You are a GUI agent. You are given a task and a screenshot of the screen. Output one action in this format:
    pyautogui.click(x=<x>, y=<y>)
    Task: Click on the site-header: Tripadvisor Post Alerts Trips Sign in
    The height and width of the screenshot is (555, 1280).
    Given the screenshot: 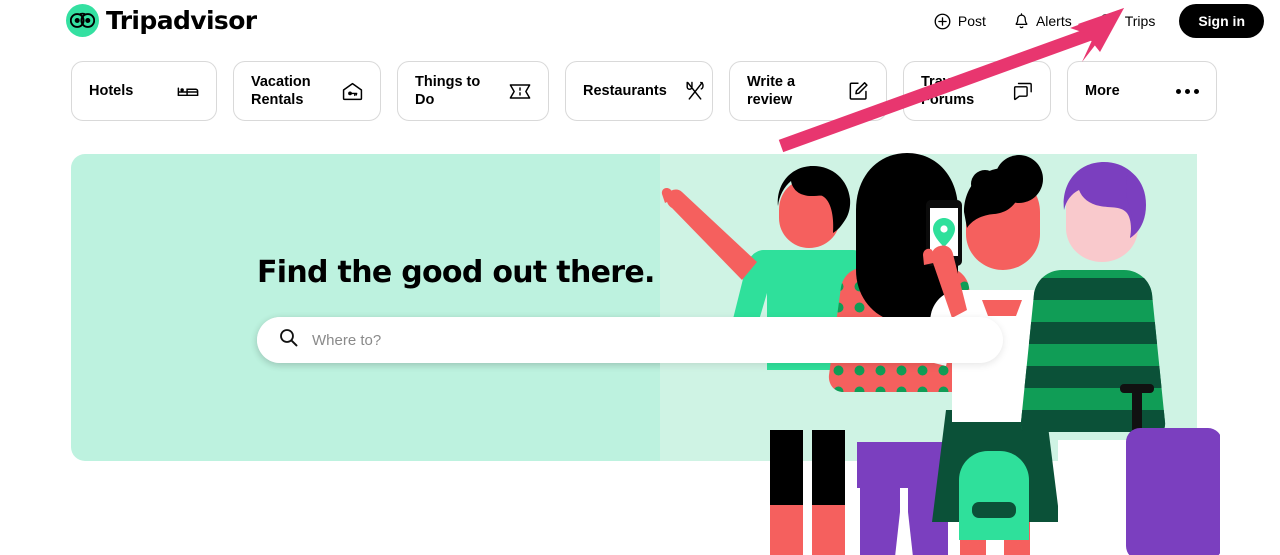 What is the action you would take?
    pyautogui.click(x=640, y=21)
    